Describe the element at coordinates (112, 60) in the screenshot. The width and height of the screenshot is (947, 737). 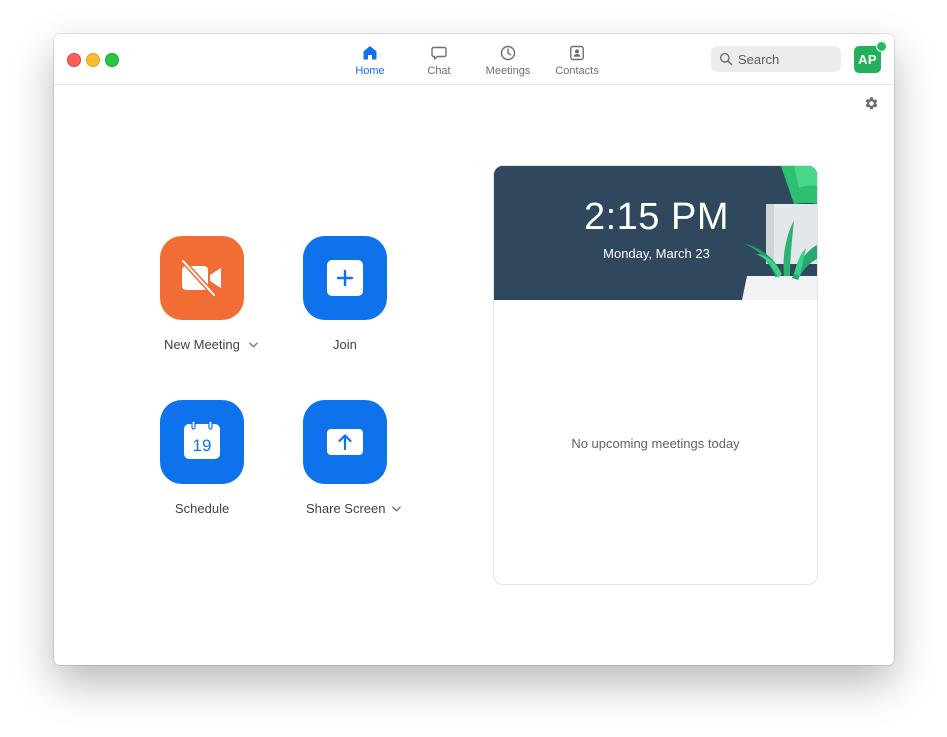
I see `maximize-window-button` at that location.